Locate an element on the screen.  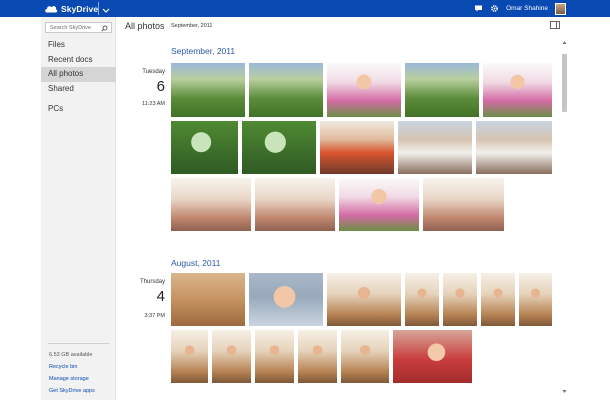
skydrive-cloud-icon is located at coordinates (51, 8).